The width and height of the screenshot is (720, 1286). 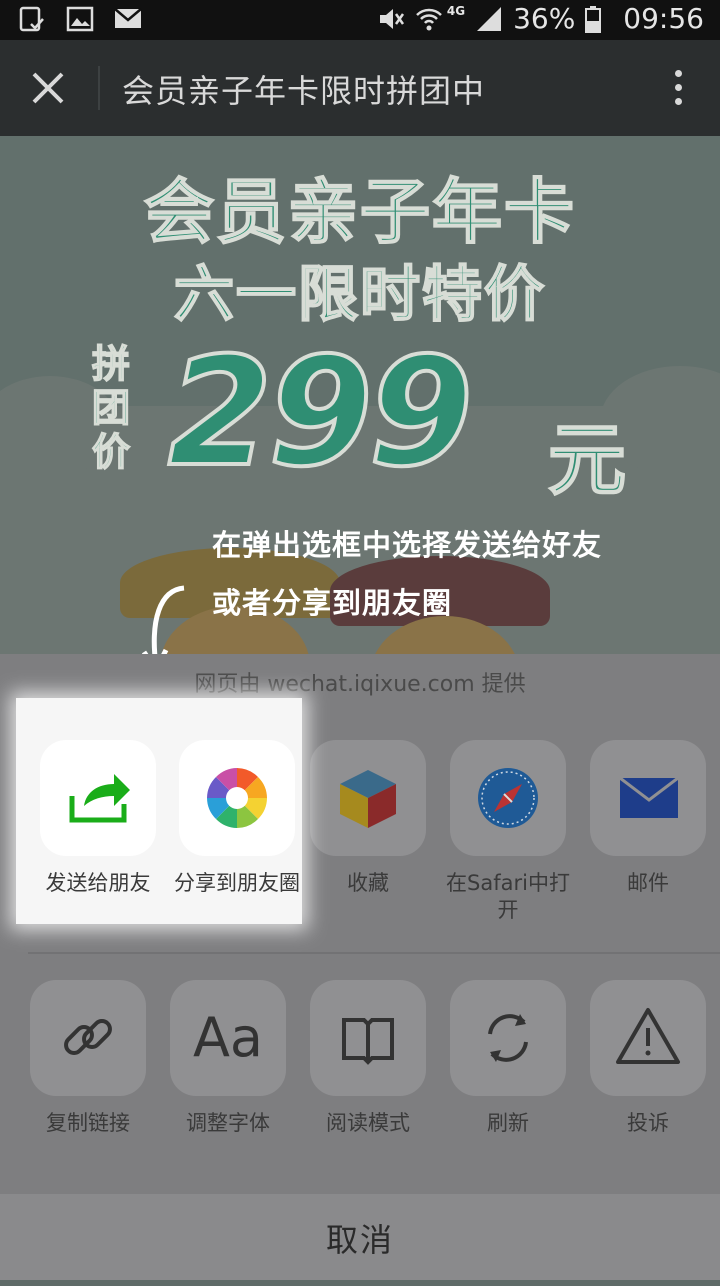 I want to click on title-bar: 会员亲子年卡限时拼团中, so click(x=360, y=88).